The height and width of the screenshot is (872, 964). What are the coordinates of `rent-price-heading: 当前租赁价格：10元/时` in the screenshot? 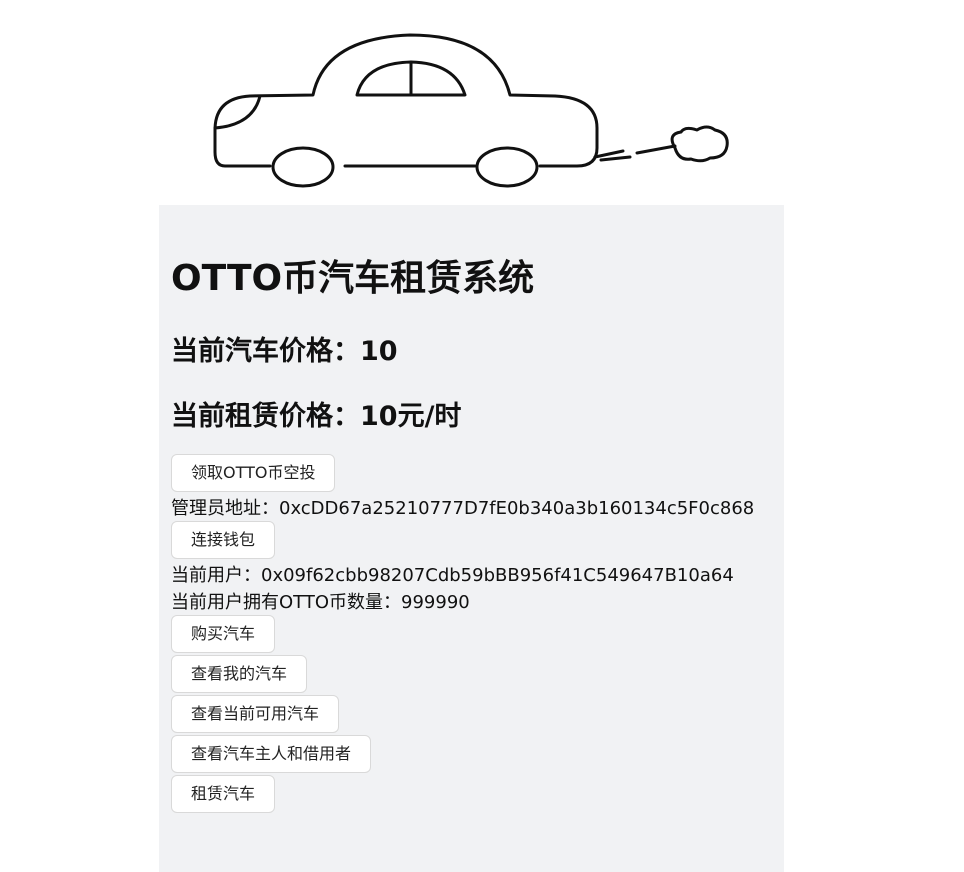 It's located at (316, 413).